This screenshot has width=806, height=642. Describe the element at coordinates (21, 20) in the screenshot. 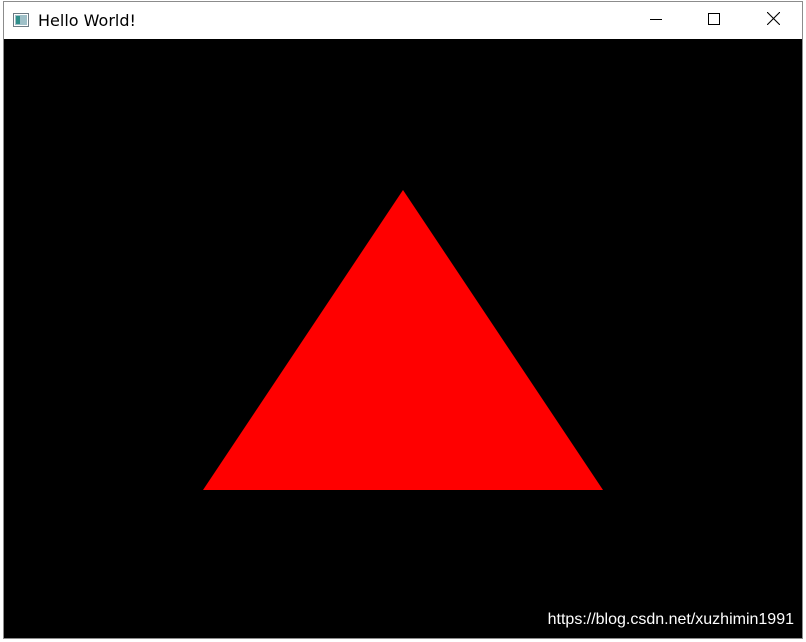

I see `app-window-icon` at that location.